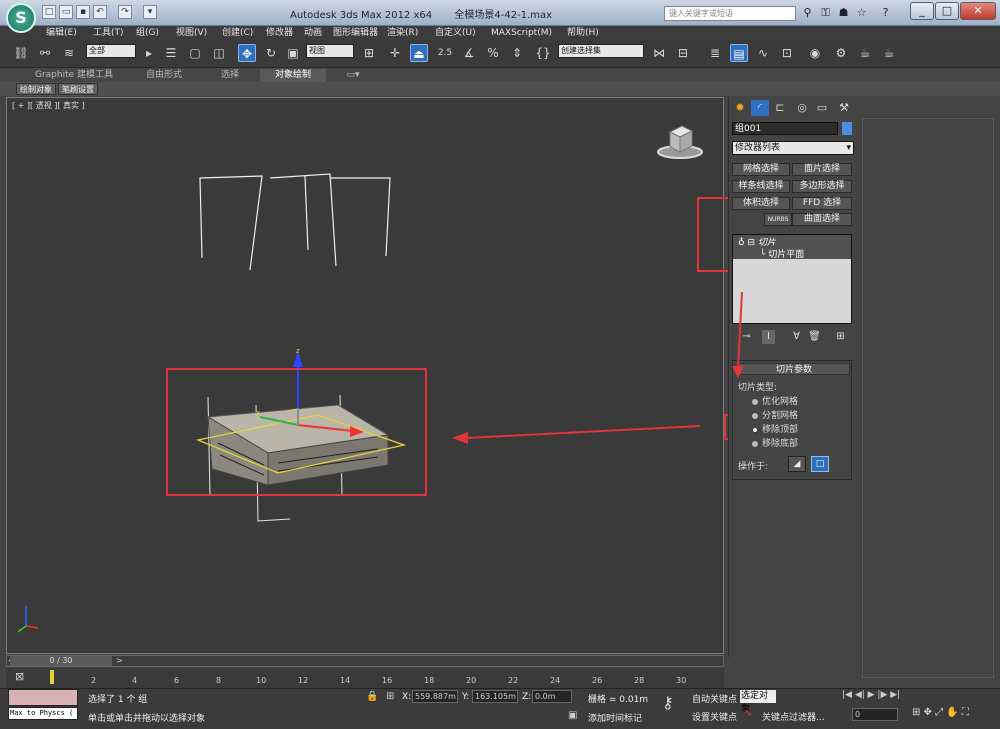 The height and width of the screenshot is (729, 1000). What do you see at coordinates (768, 337) in the screenshot?
I see `show-end-result-icon: I` at bounding box center [768, 337].